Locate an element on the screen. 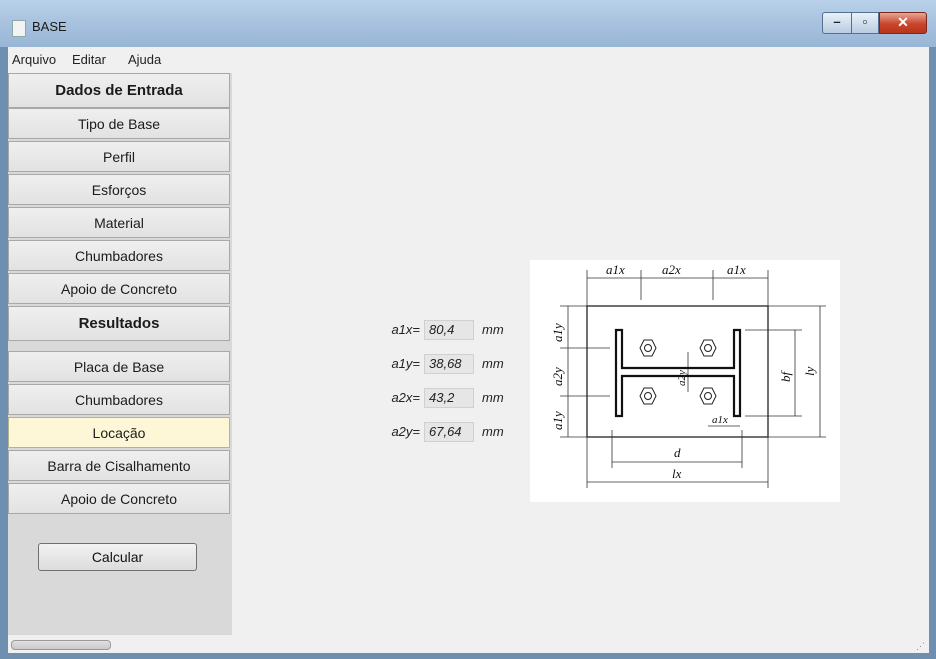  calcular-button: Calcular is located at coordinates (117, 557).